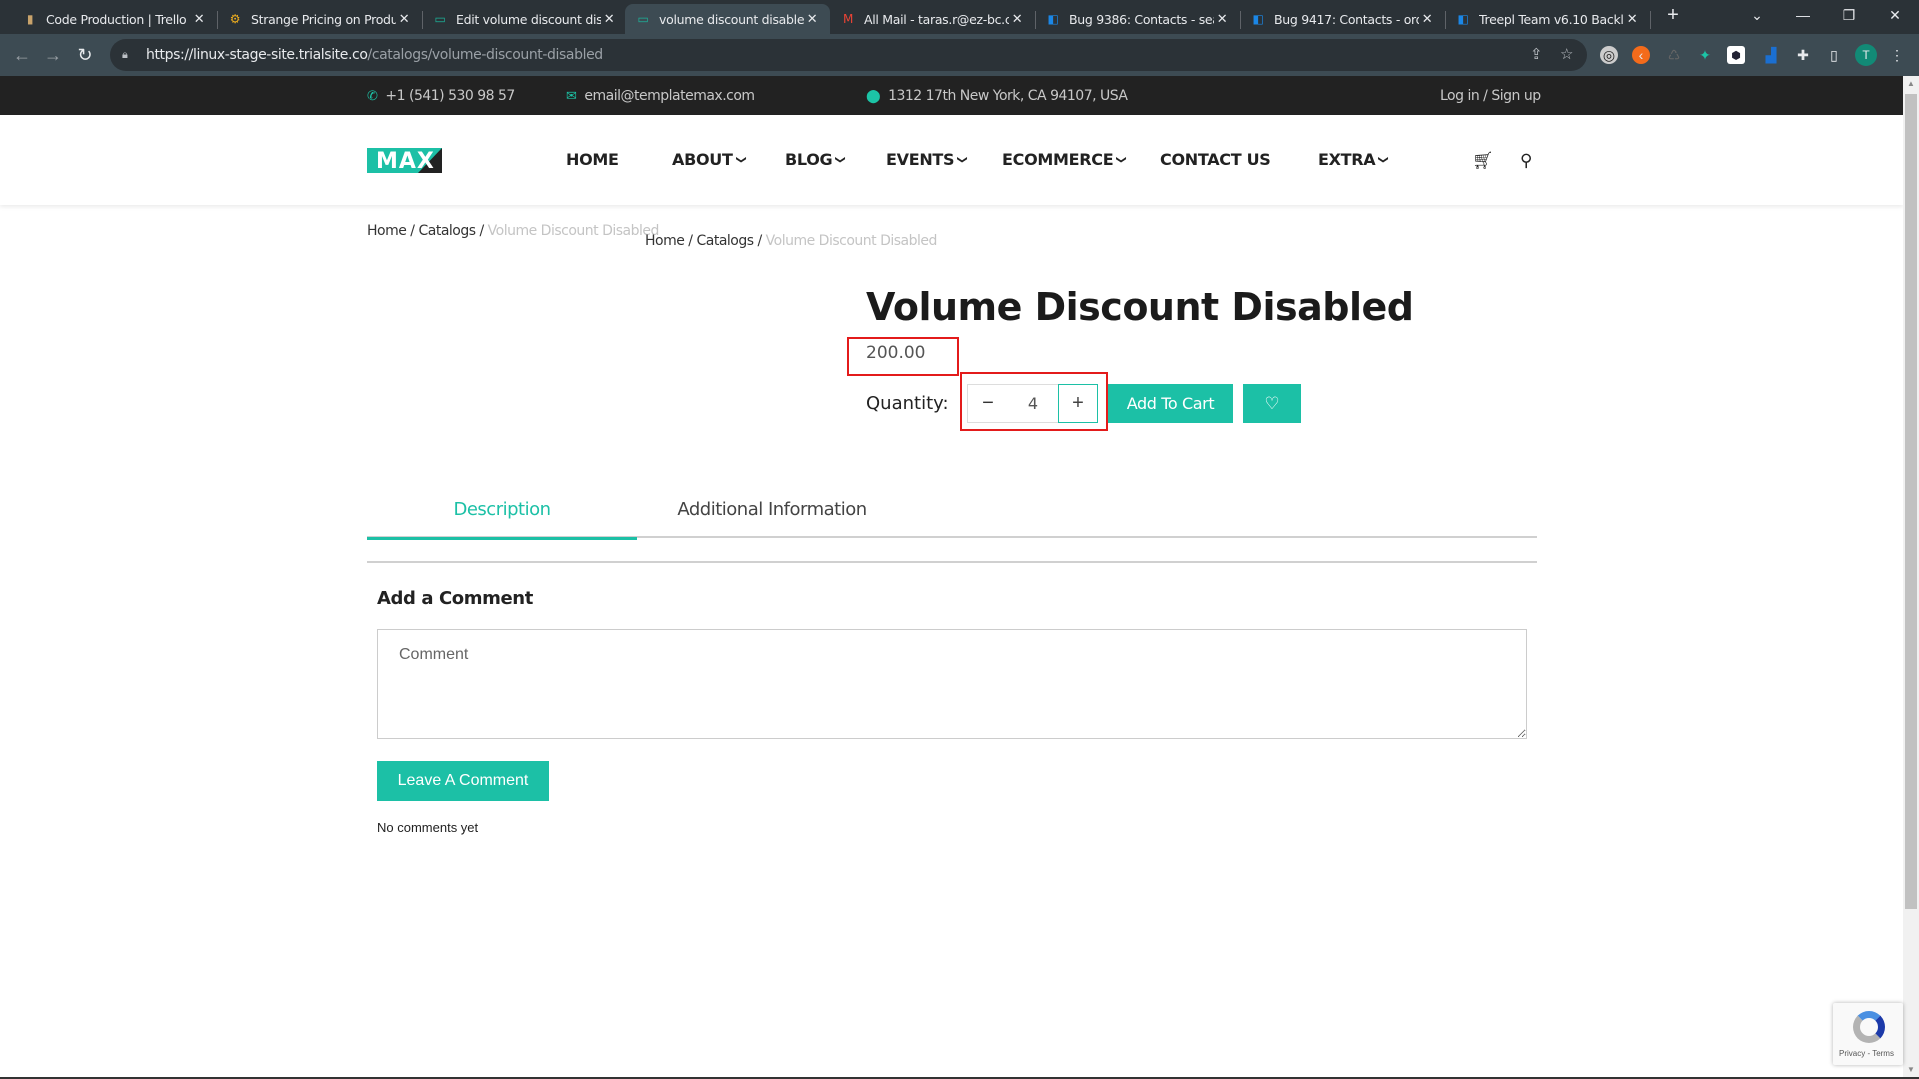 The width and height of the screenshot is (1919, 1079). I want to click on browser-tab: ▮ Code Production | Trello ✕, so click(115, 19).